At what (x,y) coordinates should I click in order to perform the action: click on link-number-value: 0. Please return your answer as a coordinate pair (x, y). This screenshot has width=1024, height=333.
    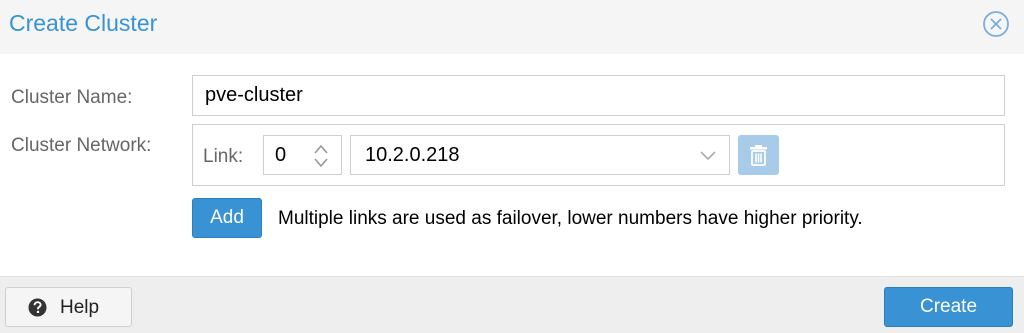
    Looking at the image, I should click on (281, 155).